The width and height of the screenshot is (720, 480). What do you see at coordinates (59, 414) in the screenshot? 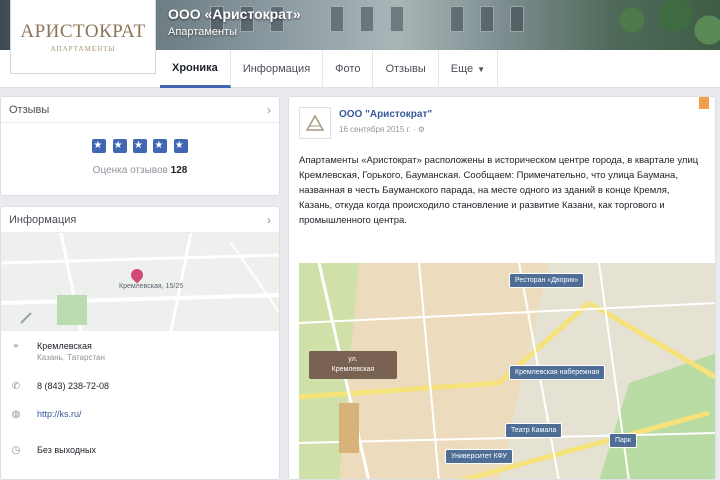
I see `website-link: http://ks.ru/` at bounding box center [59, 414].